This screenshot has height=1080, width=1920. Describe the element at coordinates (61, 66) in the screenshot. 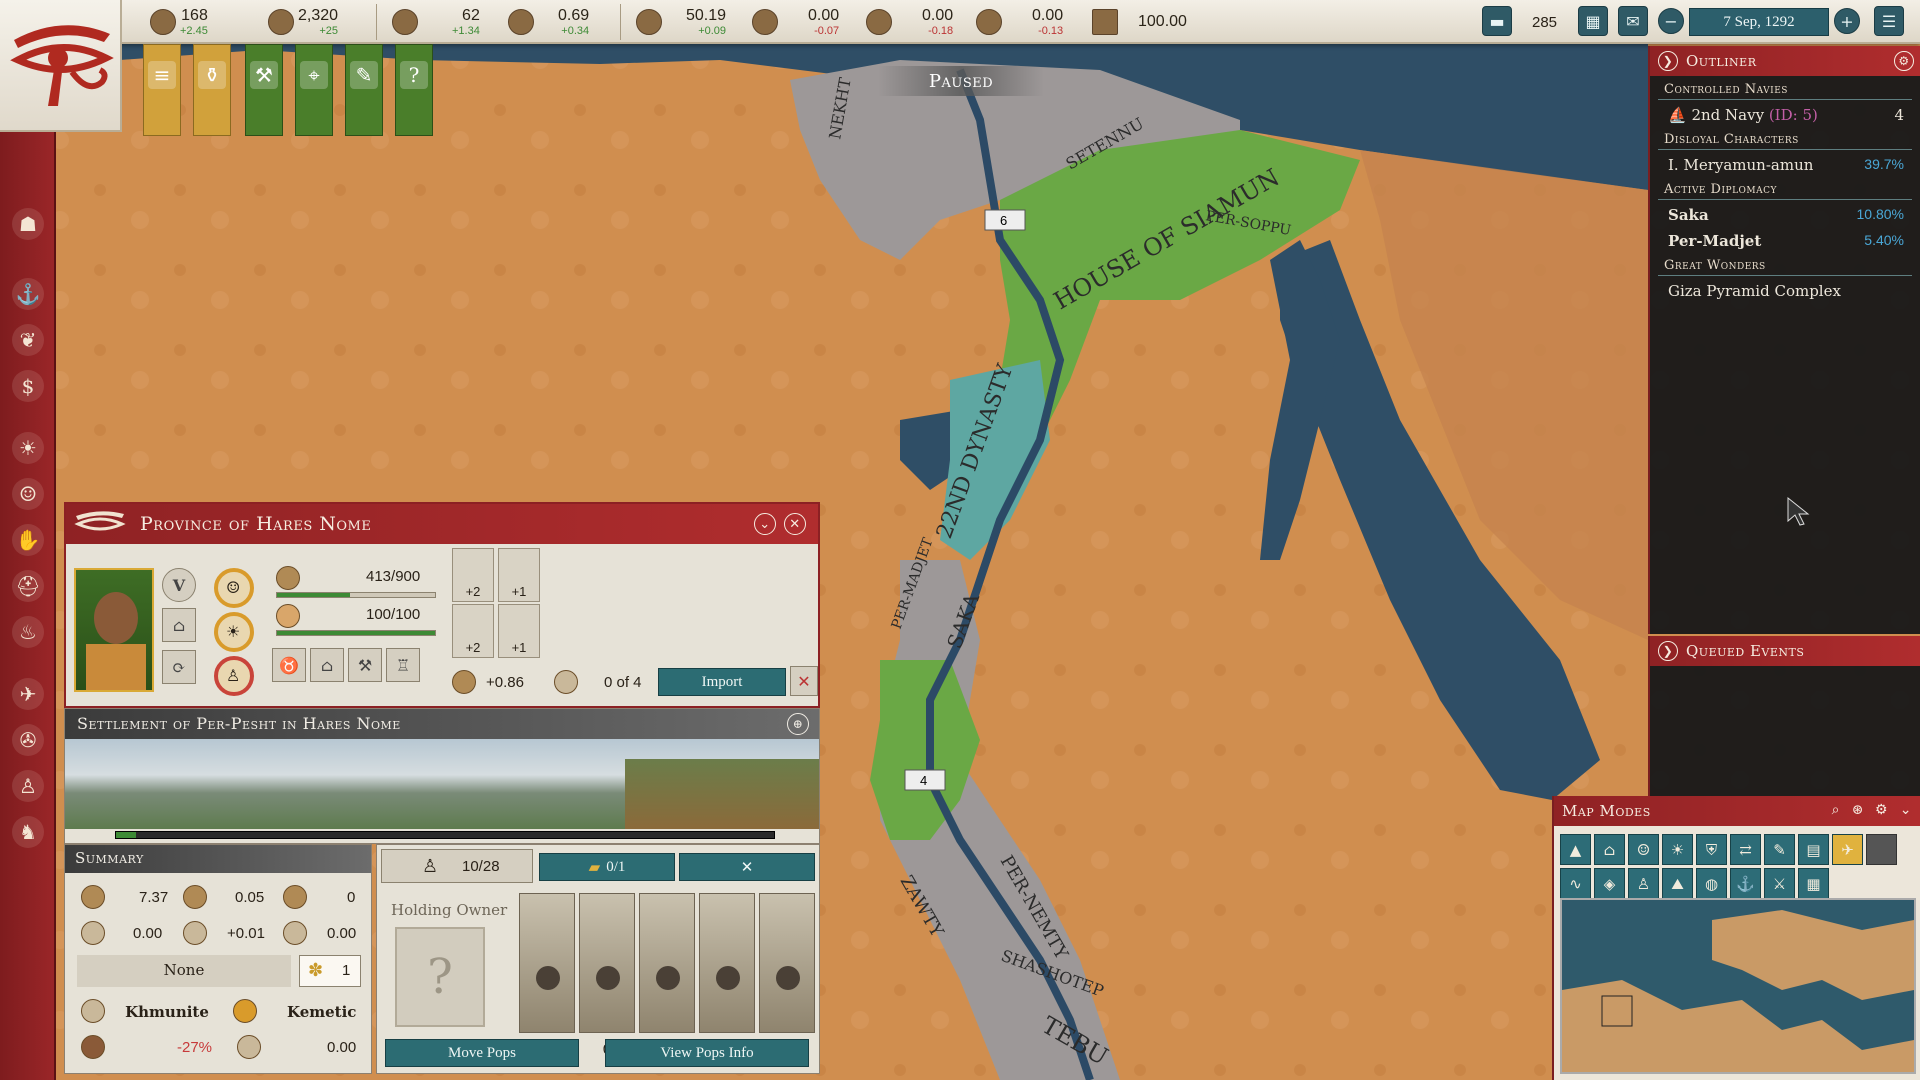

I see `country-emblem` at that location.